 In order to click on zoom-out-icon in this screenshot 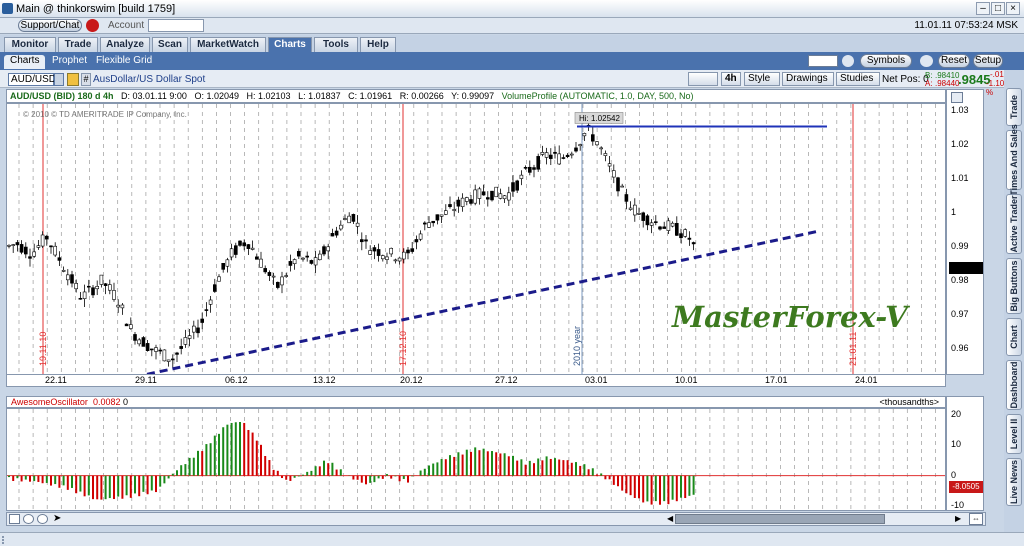, I will do `click(42, 519)`.